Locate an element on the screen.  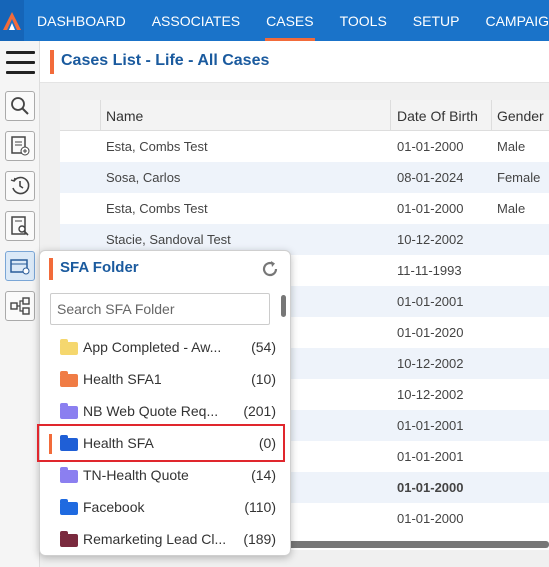
folder-count: (10) is located at coordinates (263, 379).